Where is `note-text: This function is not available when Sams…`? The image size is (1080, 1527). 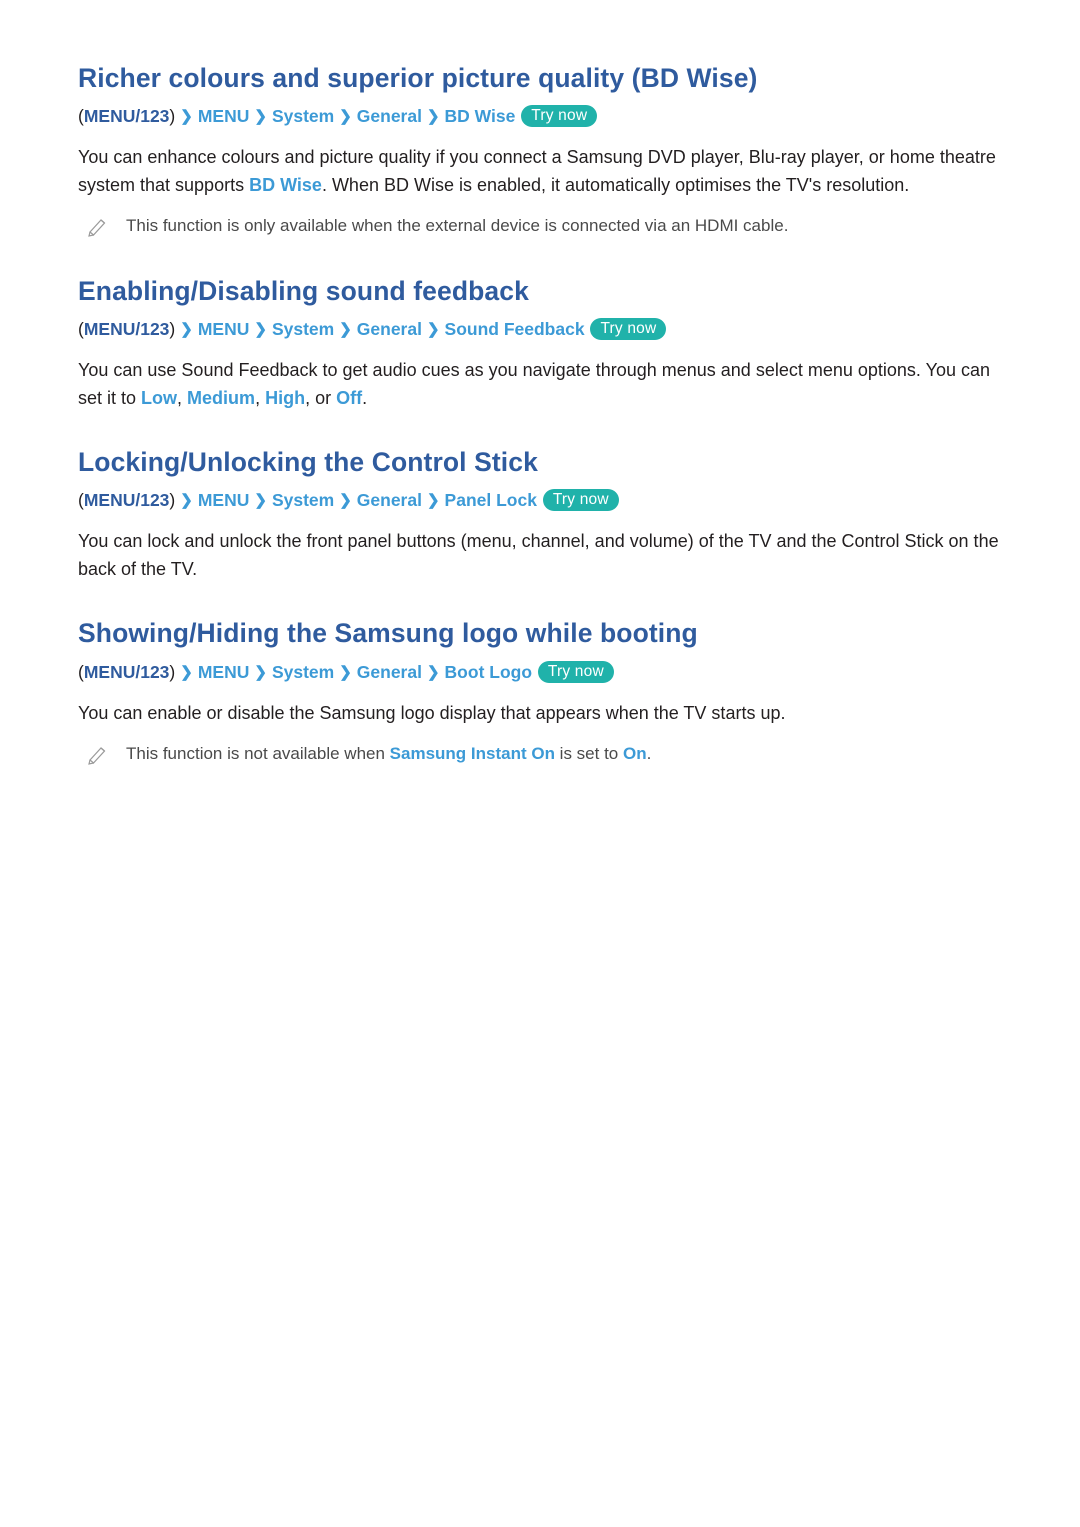
note-text: This function is not available when Sams… is located at coordinates (388, 754).